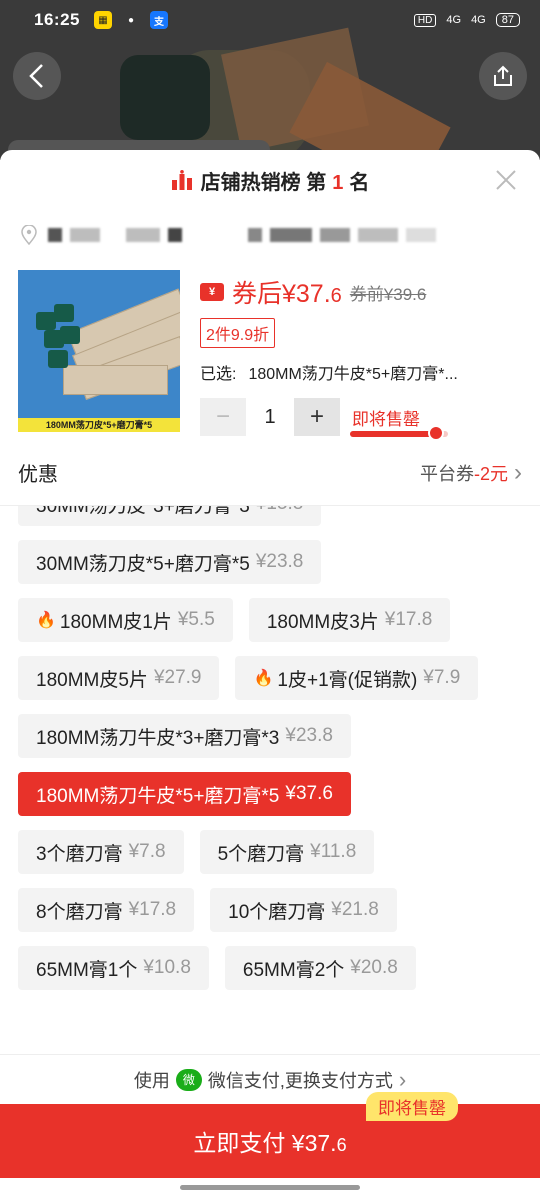 This screenshot has height=1200, width=540. Describe the element at coordinates (466, 20) in the screenshot. I see `status-indicators: HD 4G 4G 87` at that location.